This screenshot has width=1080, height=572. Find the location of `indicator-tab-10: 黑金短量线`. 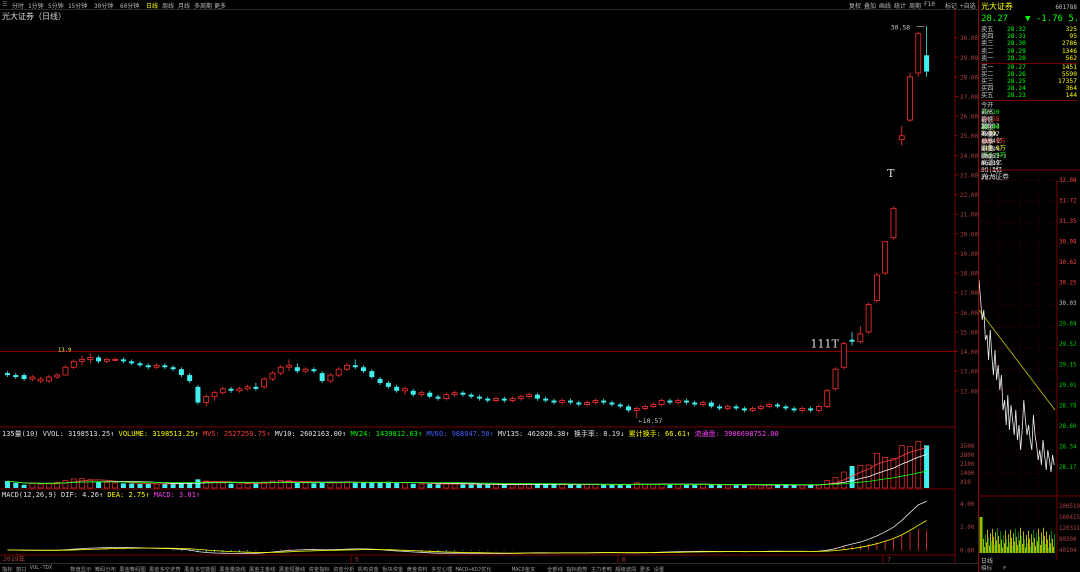

indicator-tab-10: 黑金短量线 is located at coordinates (292, 568).